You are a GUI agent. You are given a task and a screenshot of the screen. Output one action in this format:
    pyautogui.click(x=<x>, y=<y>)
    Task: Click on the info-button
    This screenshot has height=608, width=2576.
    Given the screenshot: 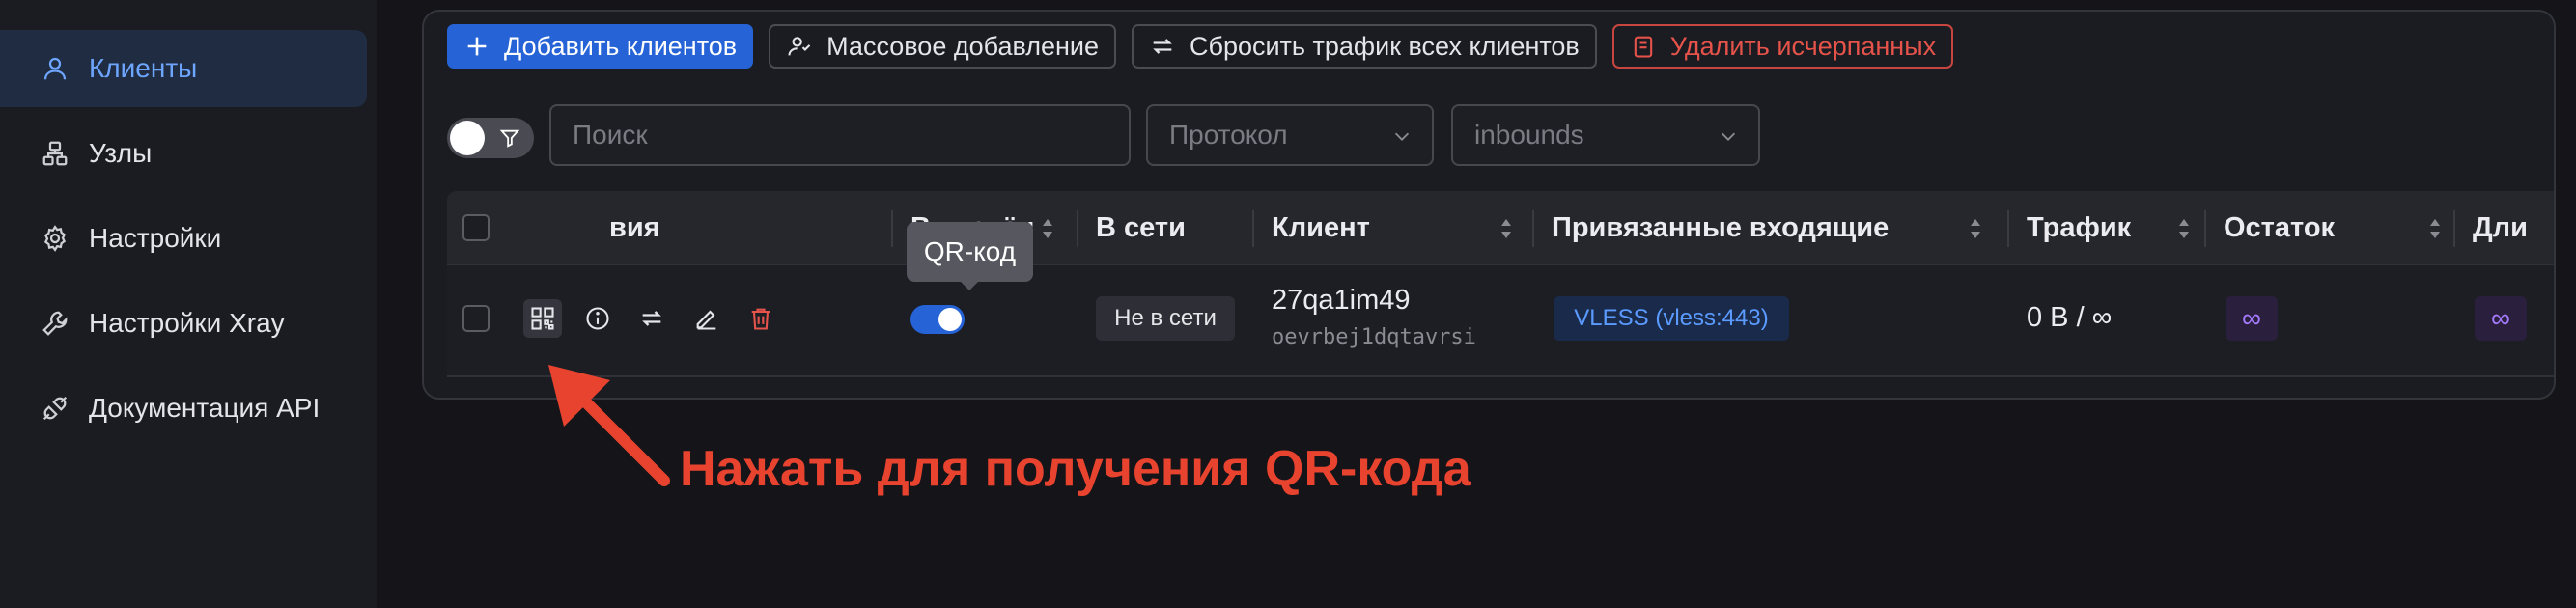 What is the action you would take?
    pyautogui.click(x=598, y=318)
    